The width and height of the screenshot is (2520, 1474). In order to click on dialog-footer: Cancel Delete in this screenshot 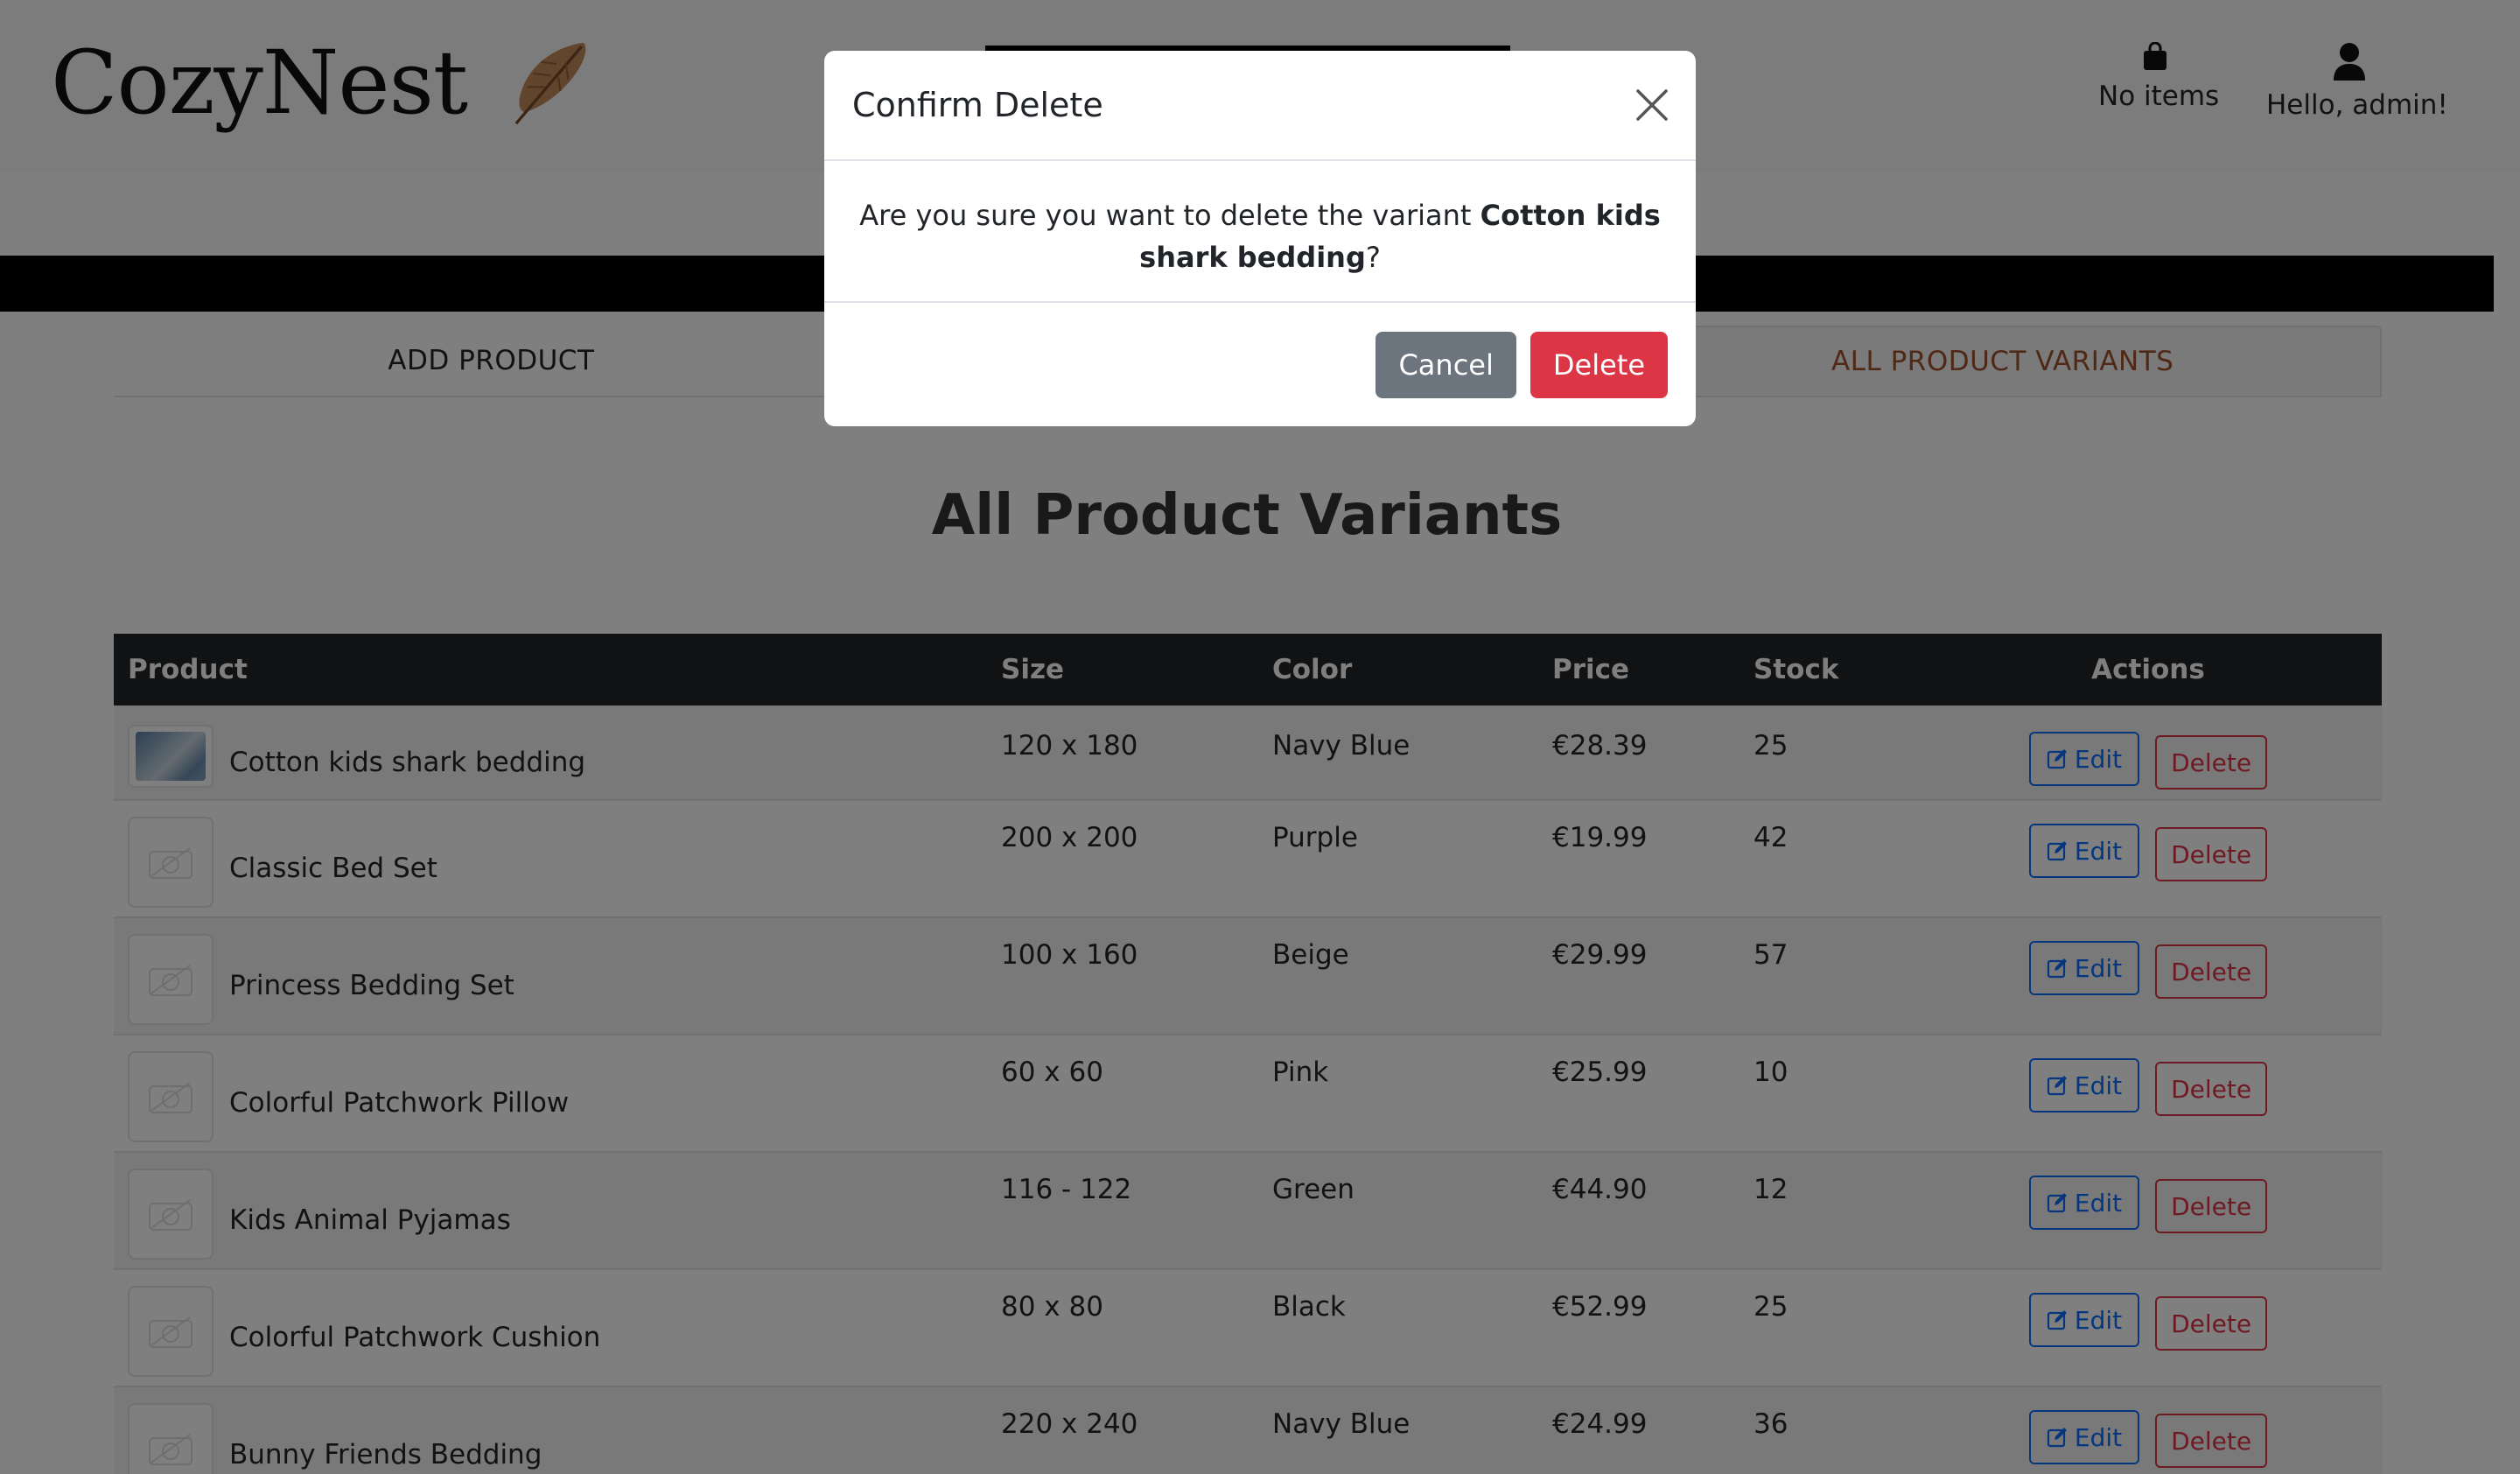, I will do `click(1260, 364)`.